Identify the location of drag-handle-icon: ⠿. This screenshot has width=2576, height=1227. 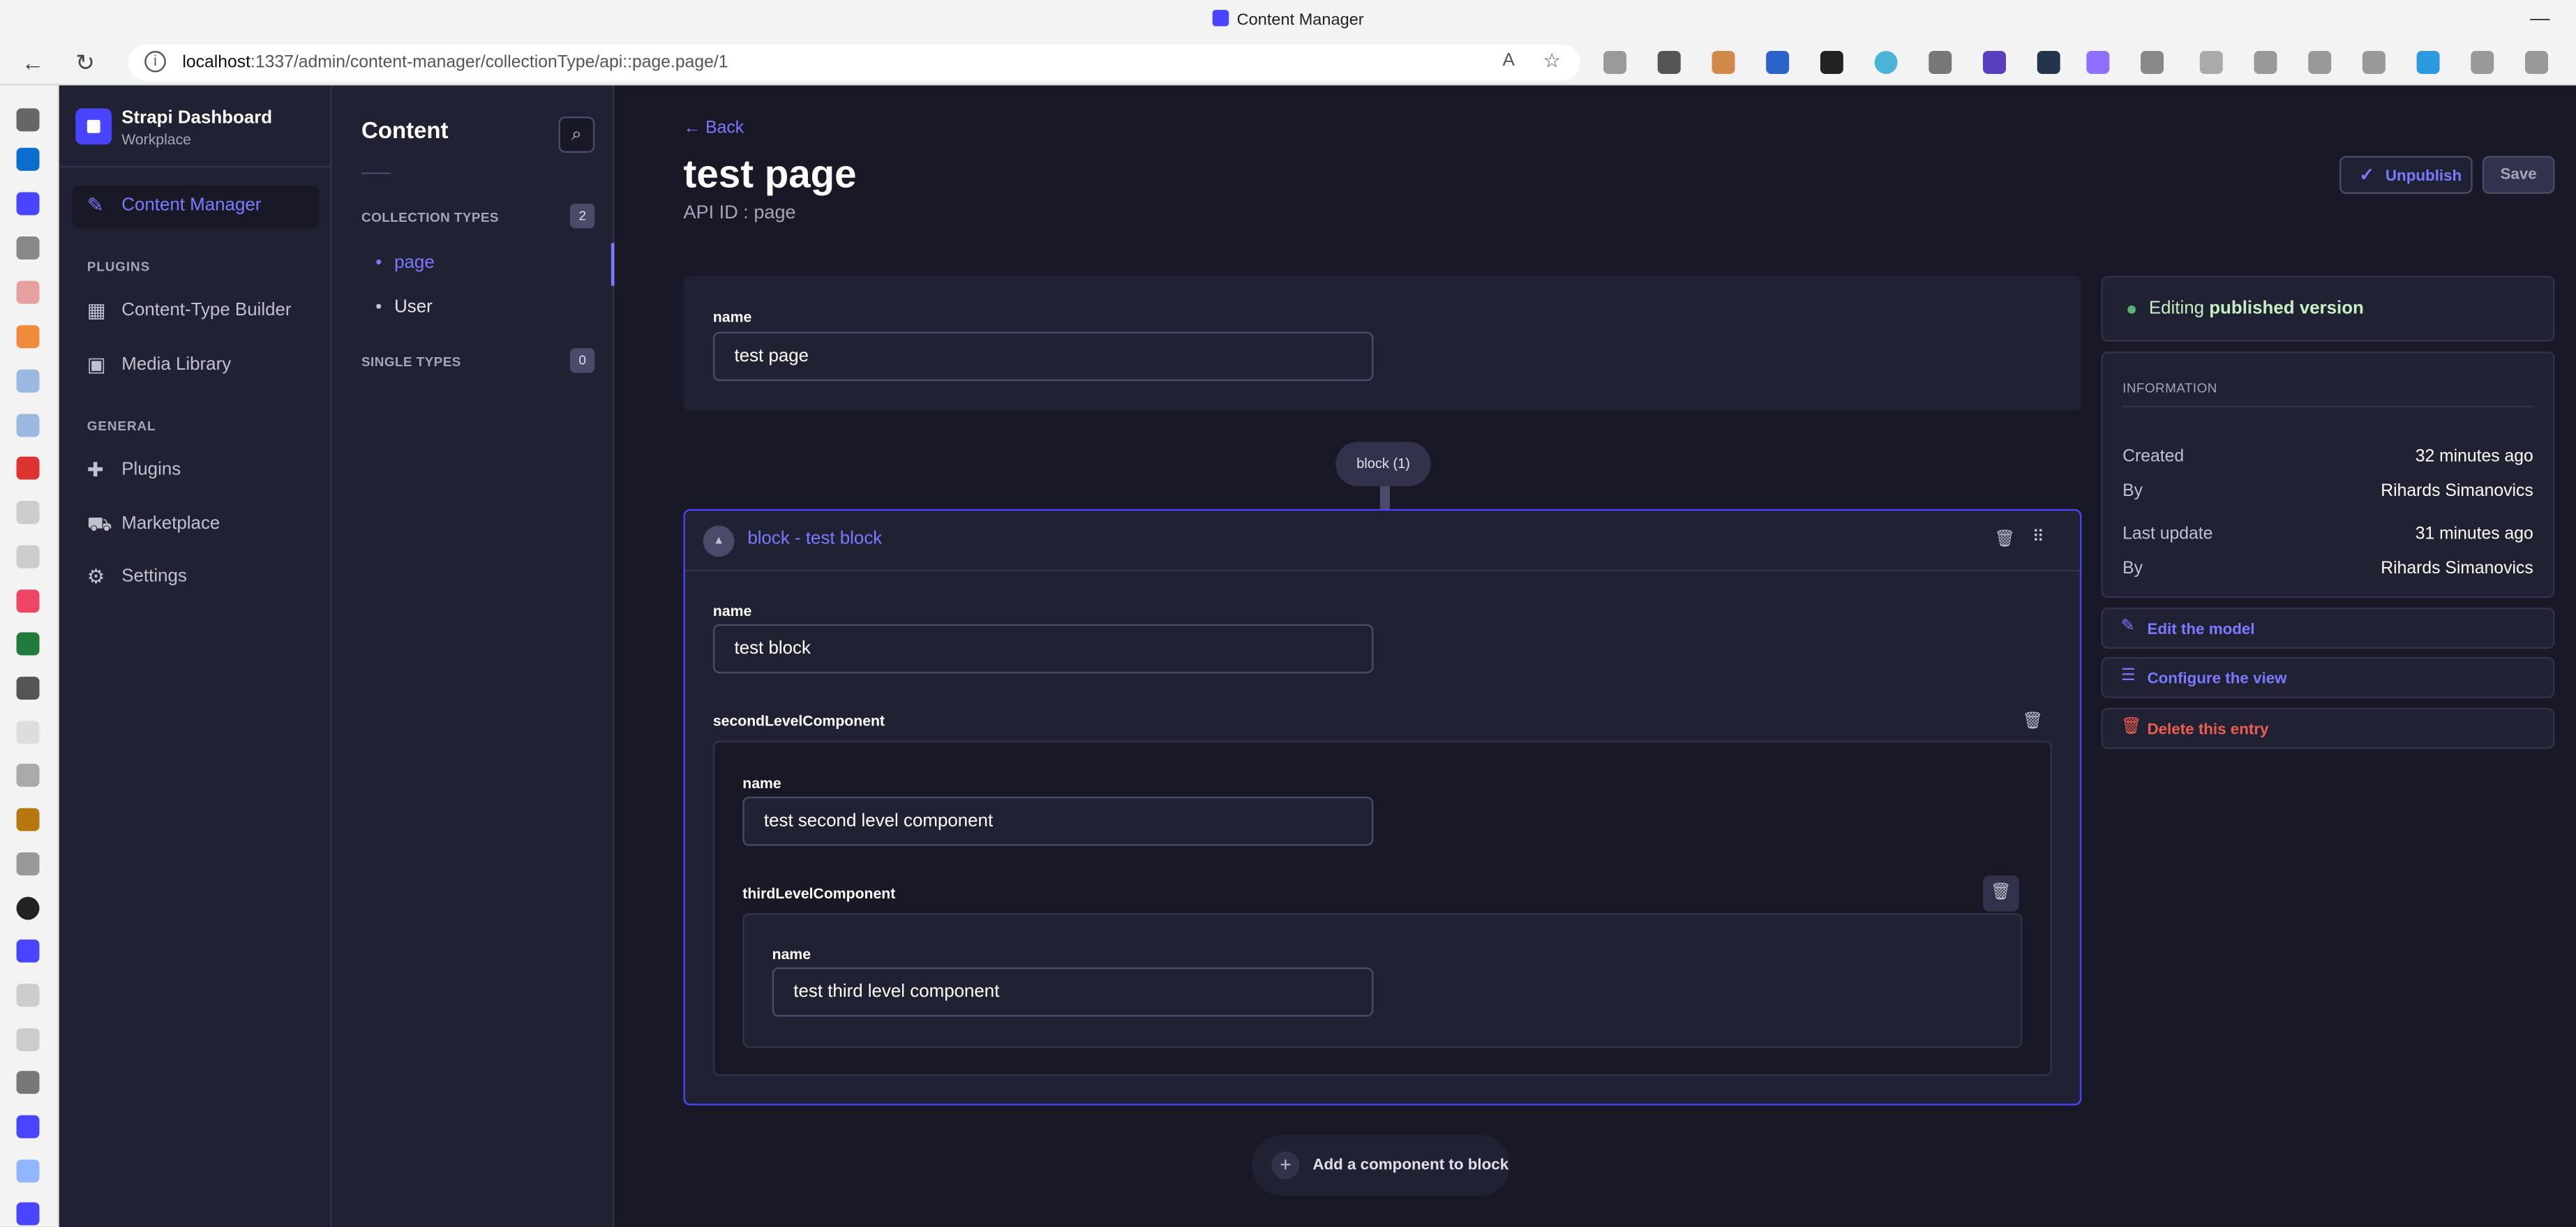
(2038, 538).